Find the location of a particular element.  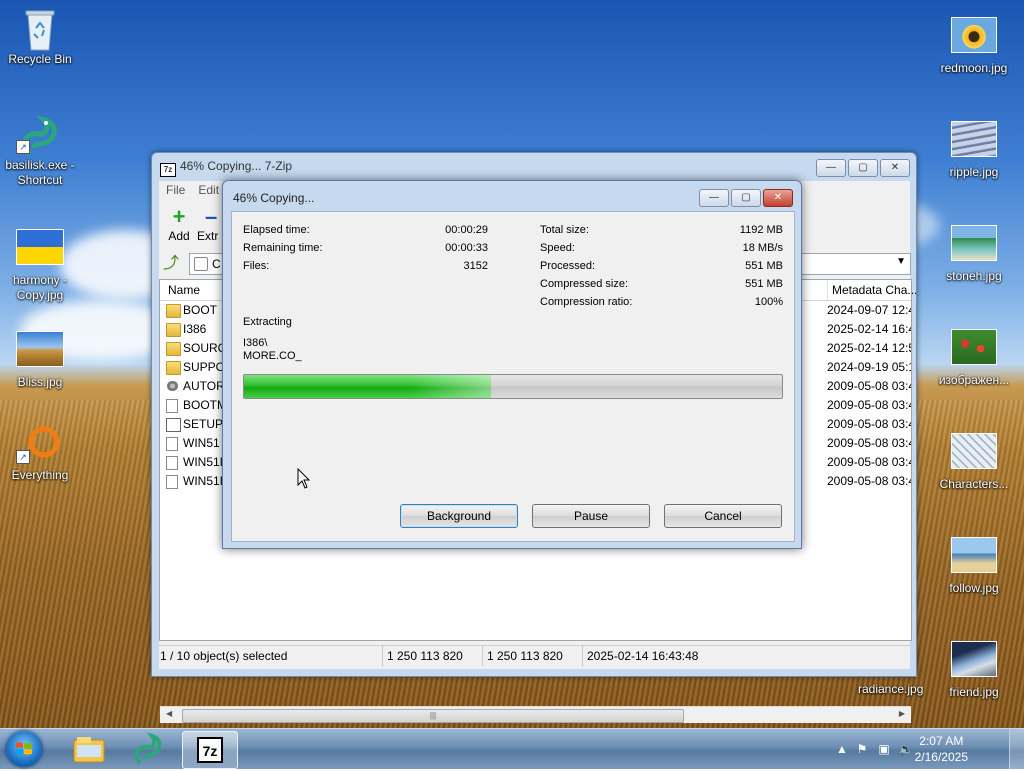

action-center-flag-icon: ⚑ is located at coordinates (862, 749).